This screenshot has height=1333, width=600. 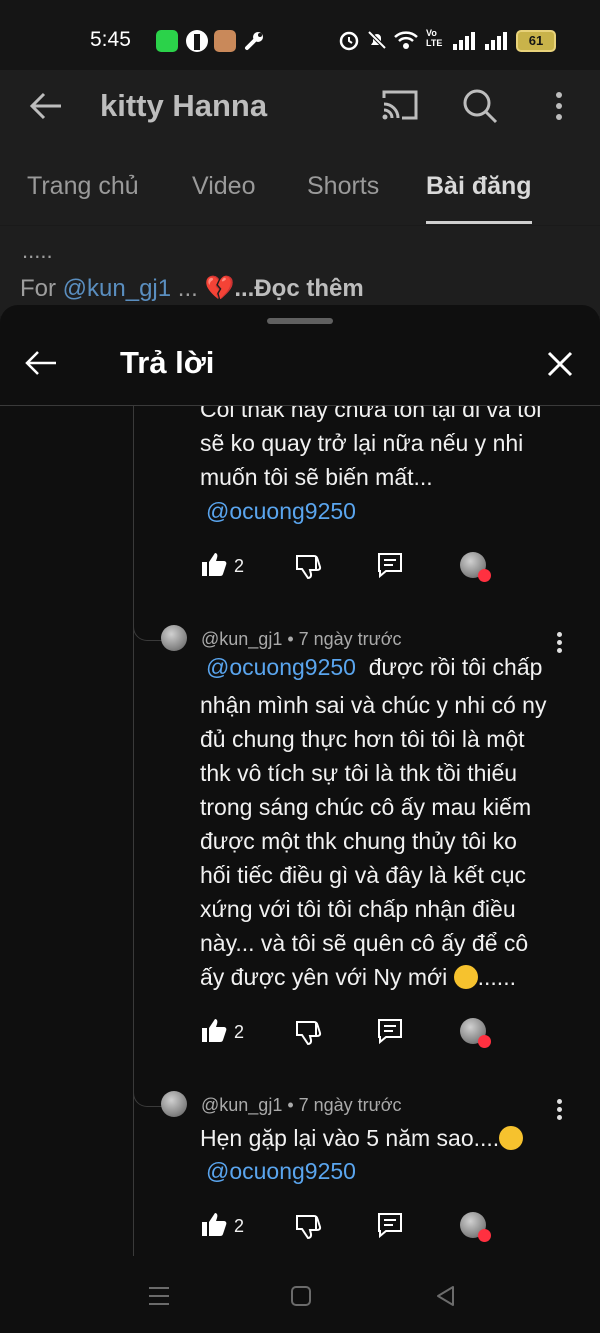 What do you see at coordinates (110, 39) in the screenshot?
I see `status-time: 5:45` at bounding box center [110, 39].